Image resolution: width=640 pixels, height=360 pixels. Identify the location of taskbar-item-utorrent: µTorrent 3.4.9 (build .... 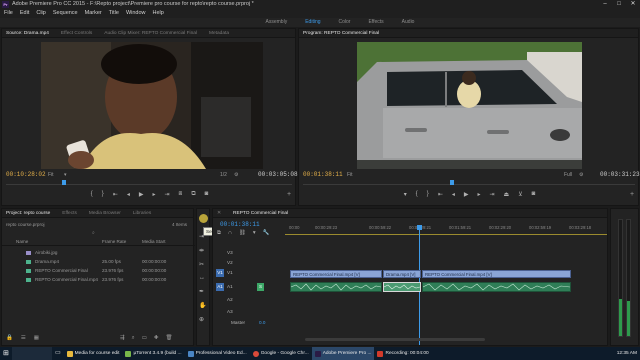
(153, 353).